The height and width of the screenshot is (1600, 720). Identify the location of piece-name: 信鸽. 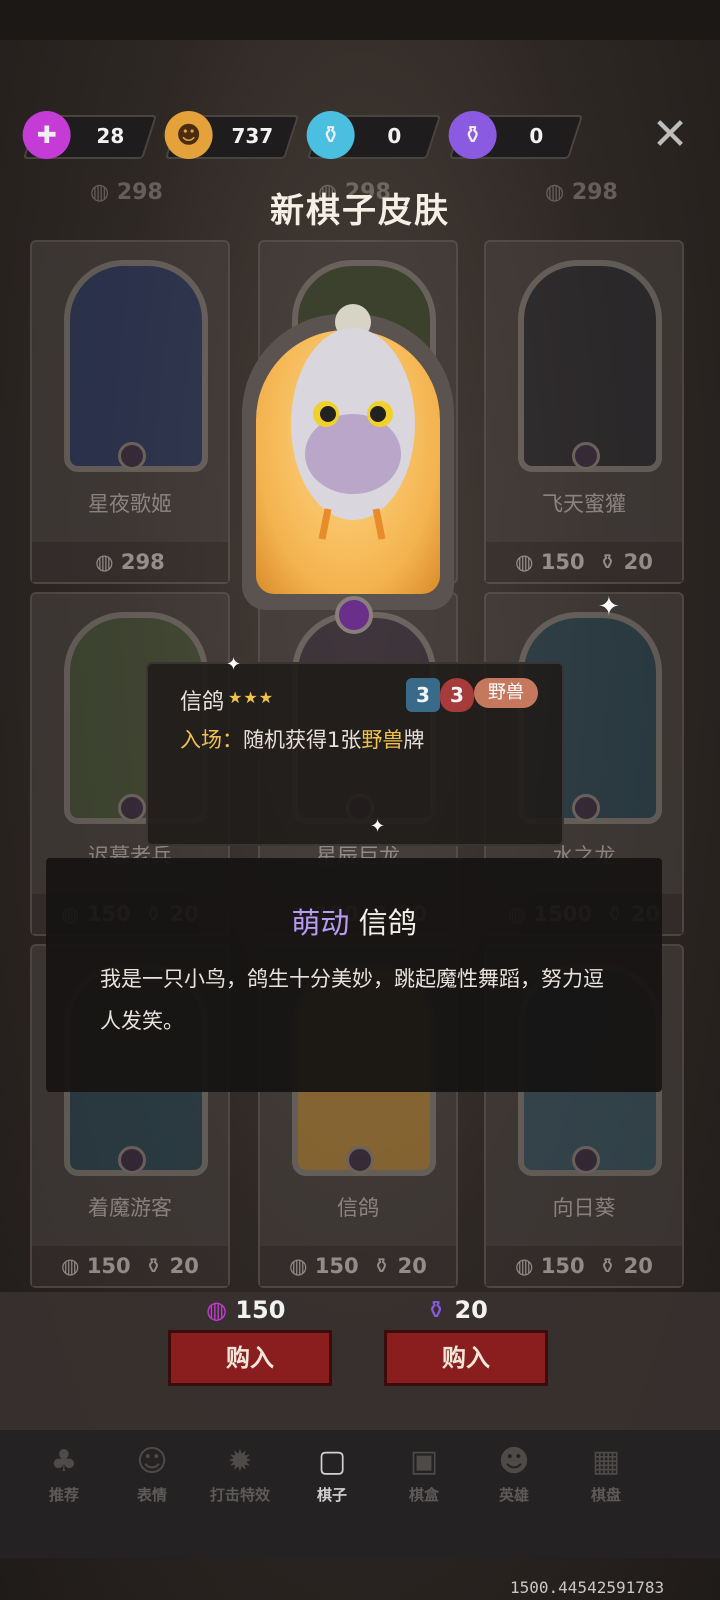
(202, 702).